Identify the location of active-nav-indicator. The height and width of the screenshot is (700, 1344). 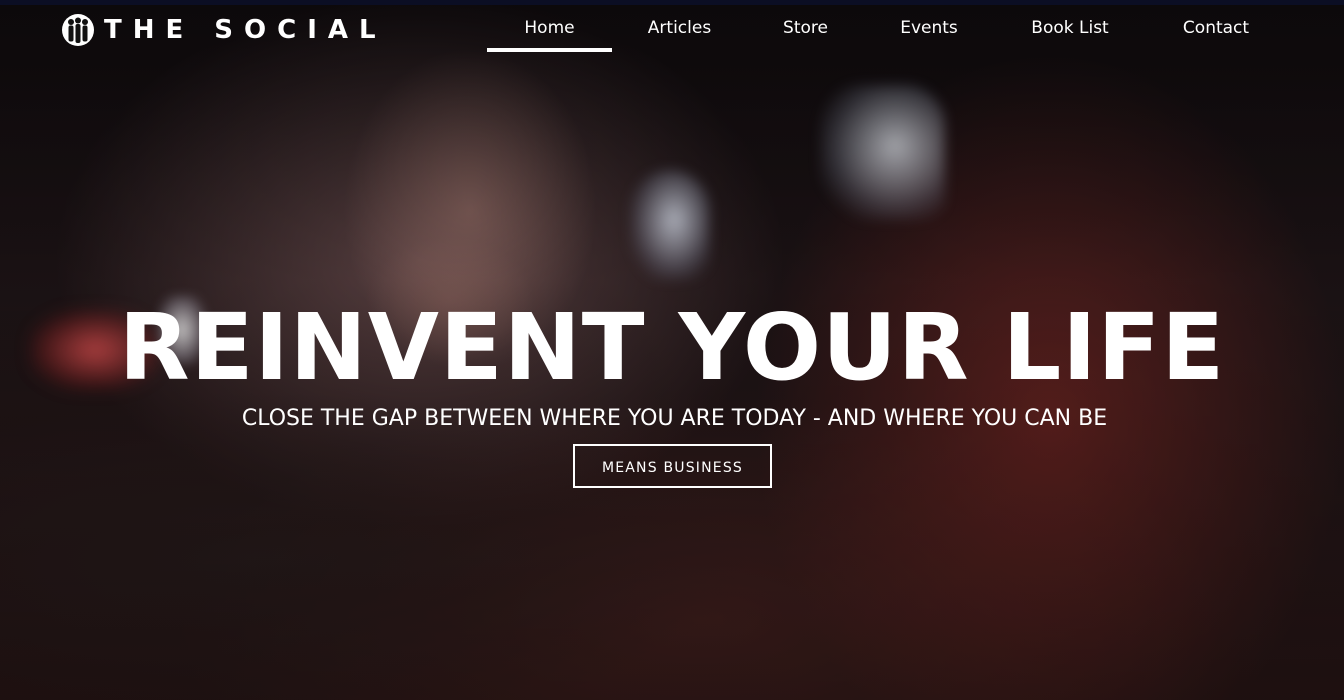
(549, 50).